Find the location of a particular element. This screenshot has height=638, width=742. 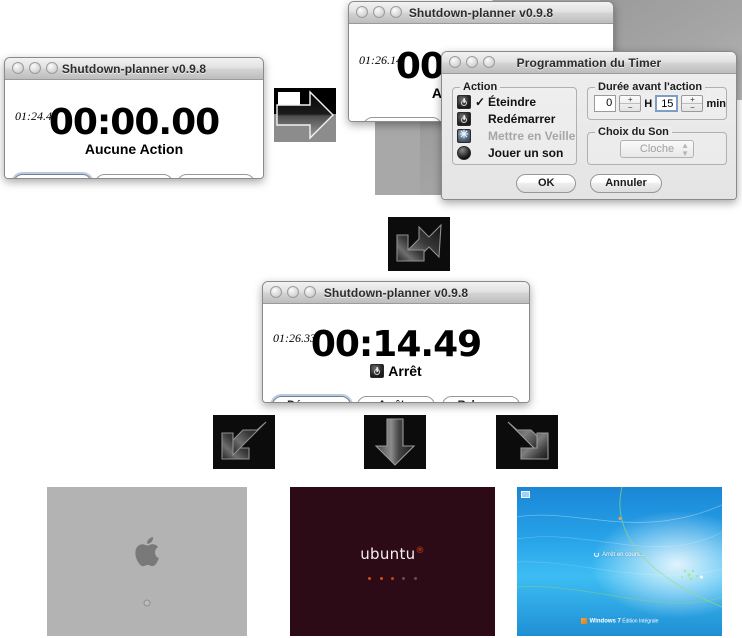

action-option-eteindre: ✓ Éteindre is located at coordinates (514, 101).